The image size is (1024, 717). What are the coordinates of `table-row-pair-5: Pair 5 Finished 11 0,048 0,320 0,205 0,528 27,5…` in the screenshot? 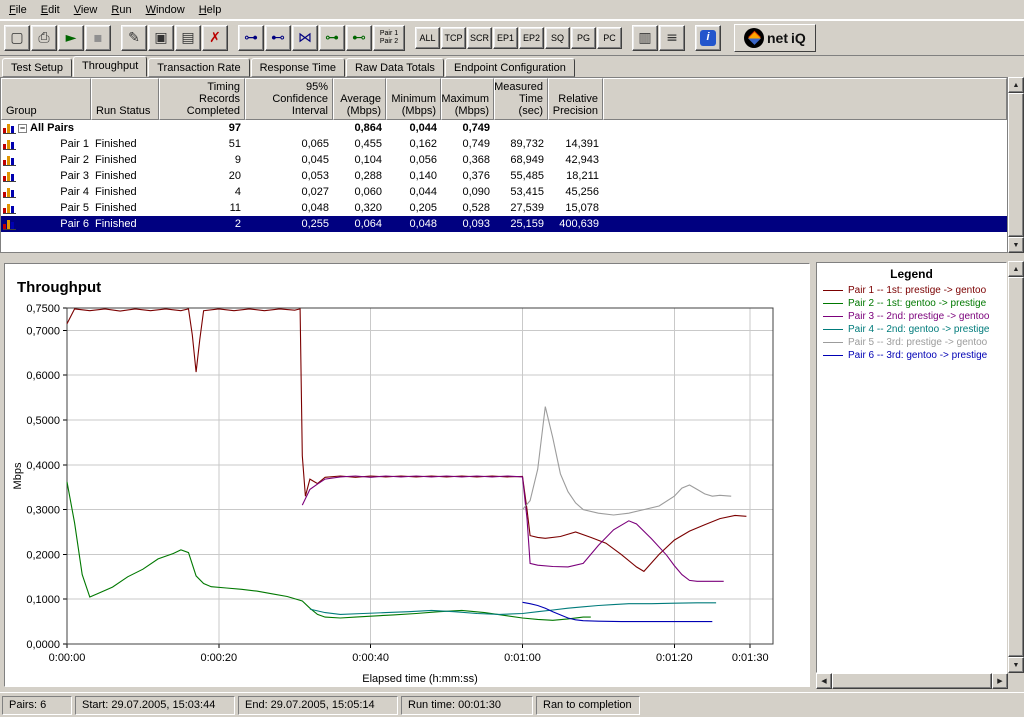 It's located at (504, 208).